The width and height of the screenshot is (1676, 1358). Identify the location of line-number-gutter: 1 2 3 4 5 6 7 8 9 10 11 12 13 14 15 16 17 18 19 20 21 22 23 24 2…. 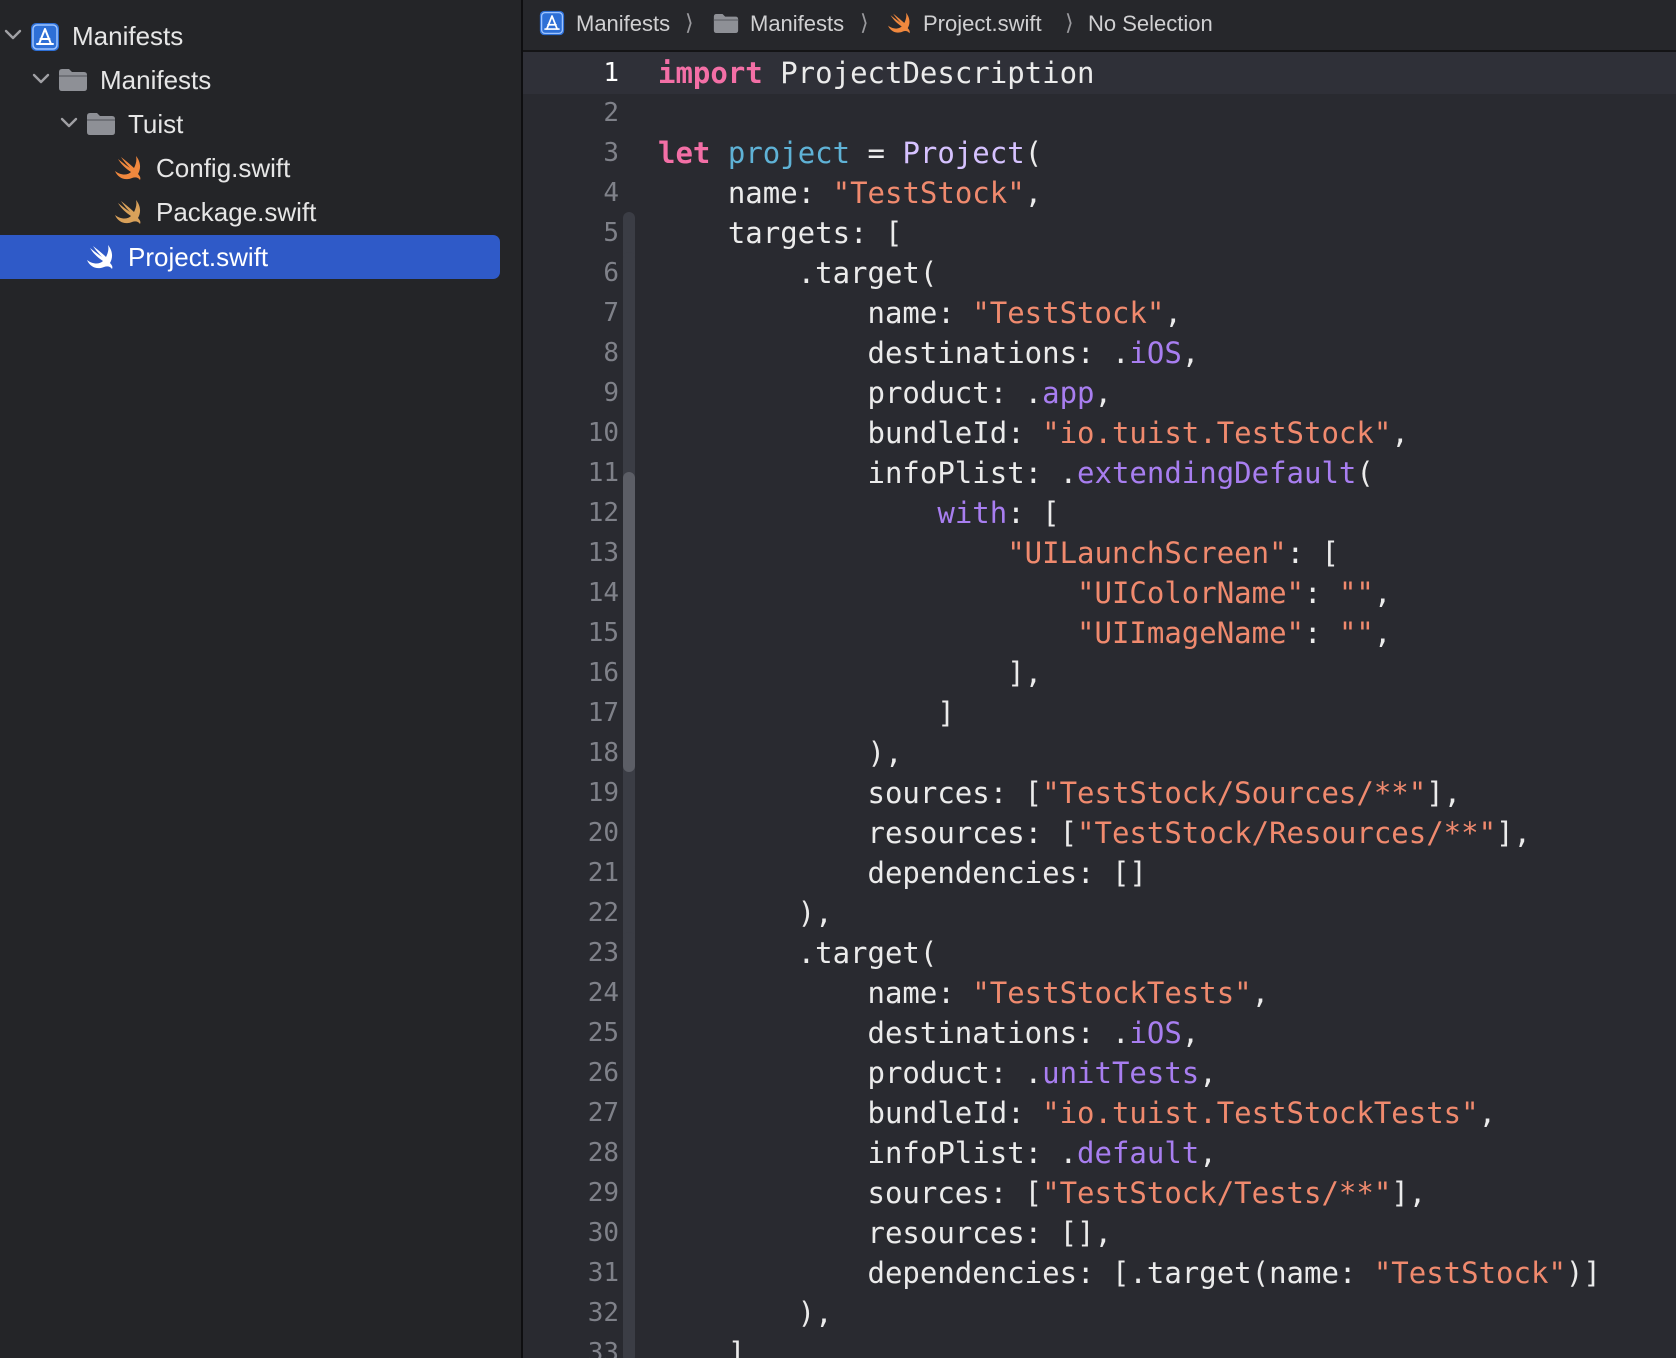
(571, 705).